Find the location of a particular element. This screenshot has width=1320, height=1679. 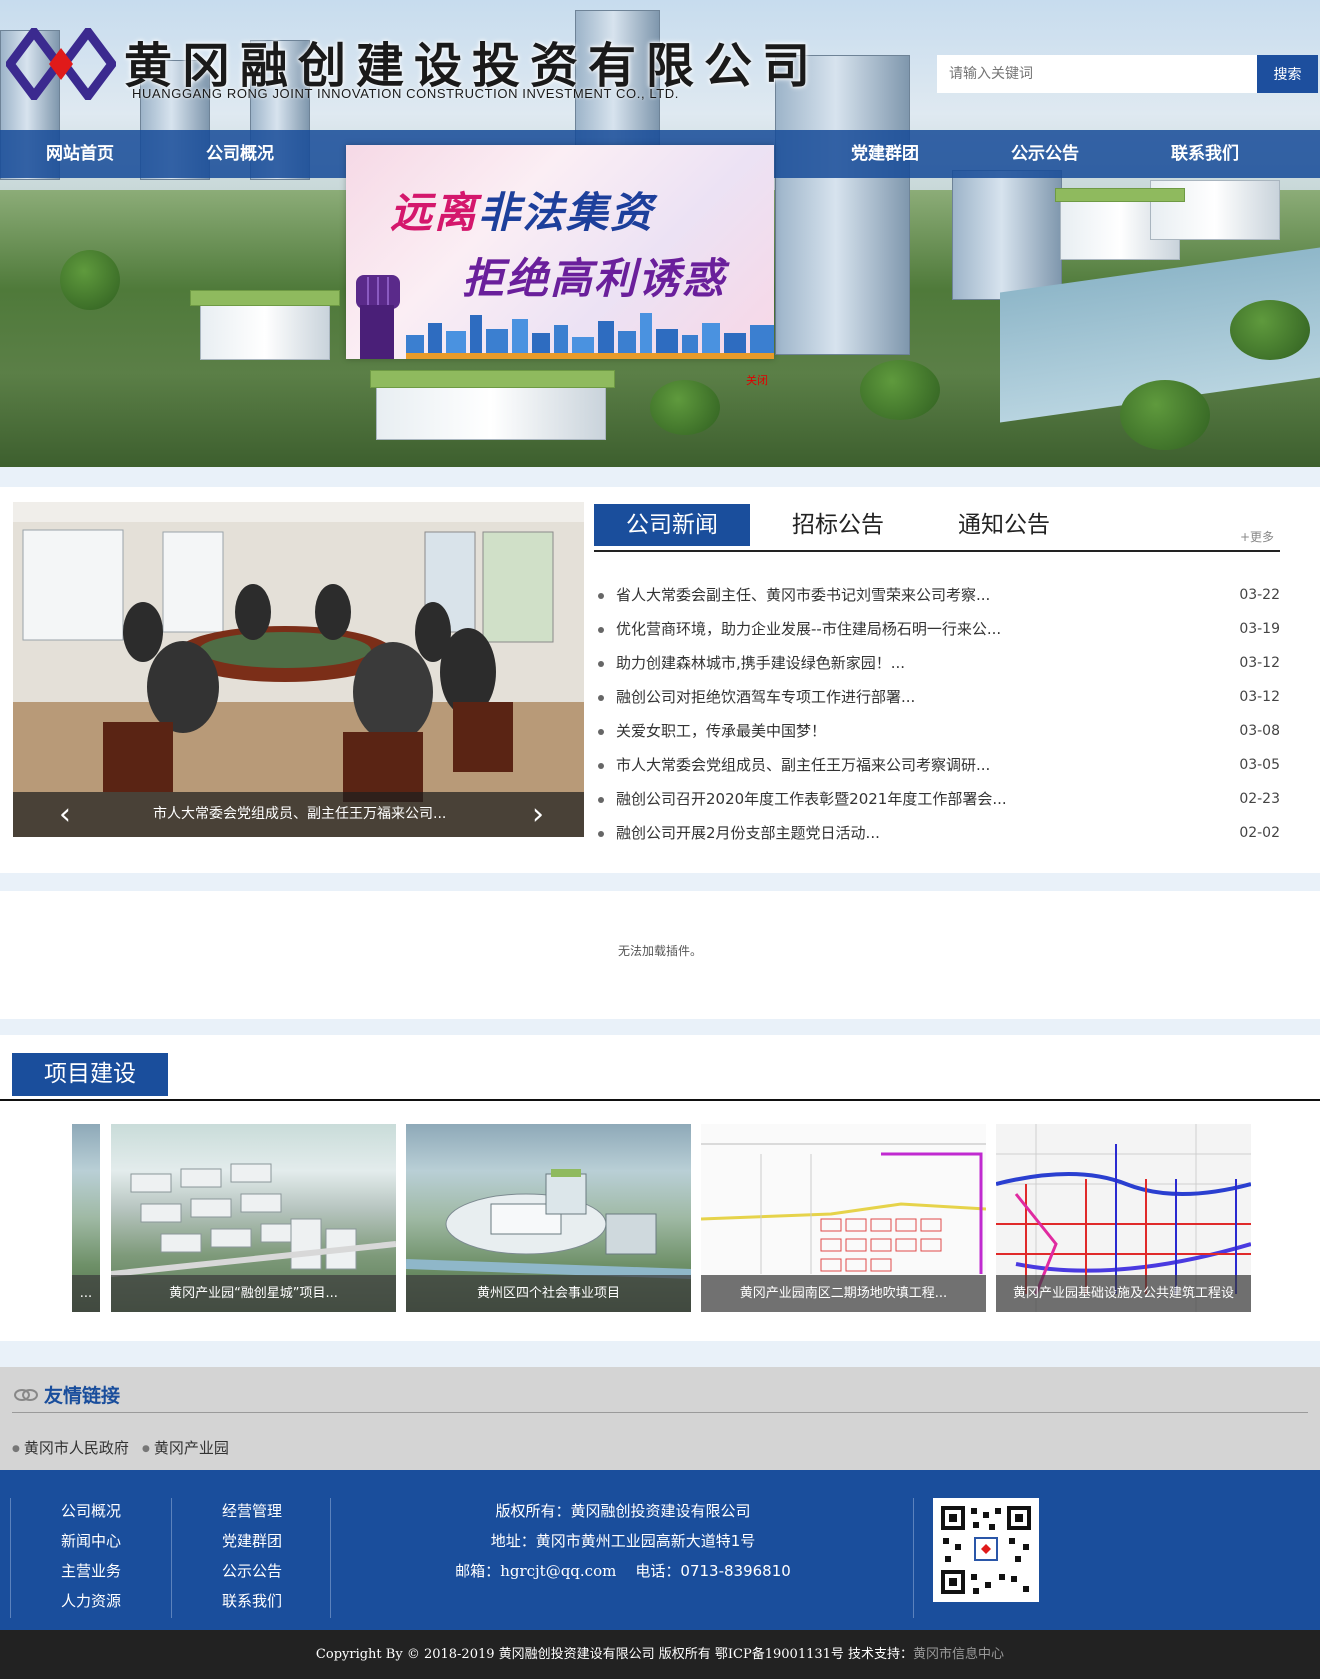

tab-tender-notice: 招标公告 is located at coordinates (838, 525).